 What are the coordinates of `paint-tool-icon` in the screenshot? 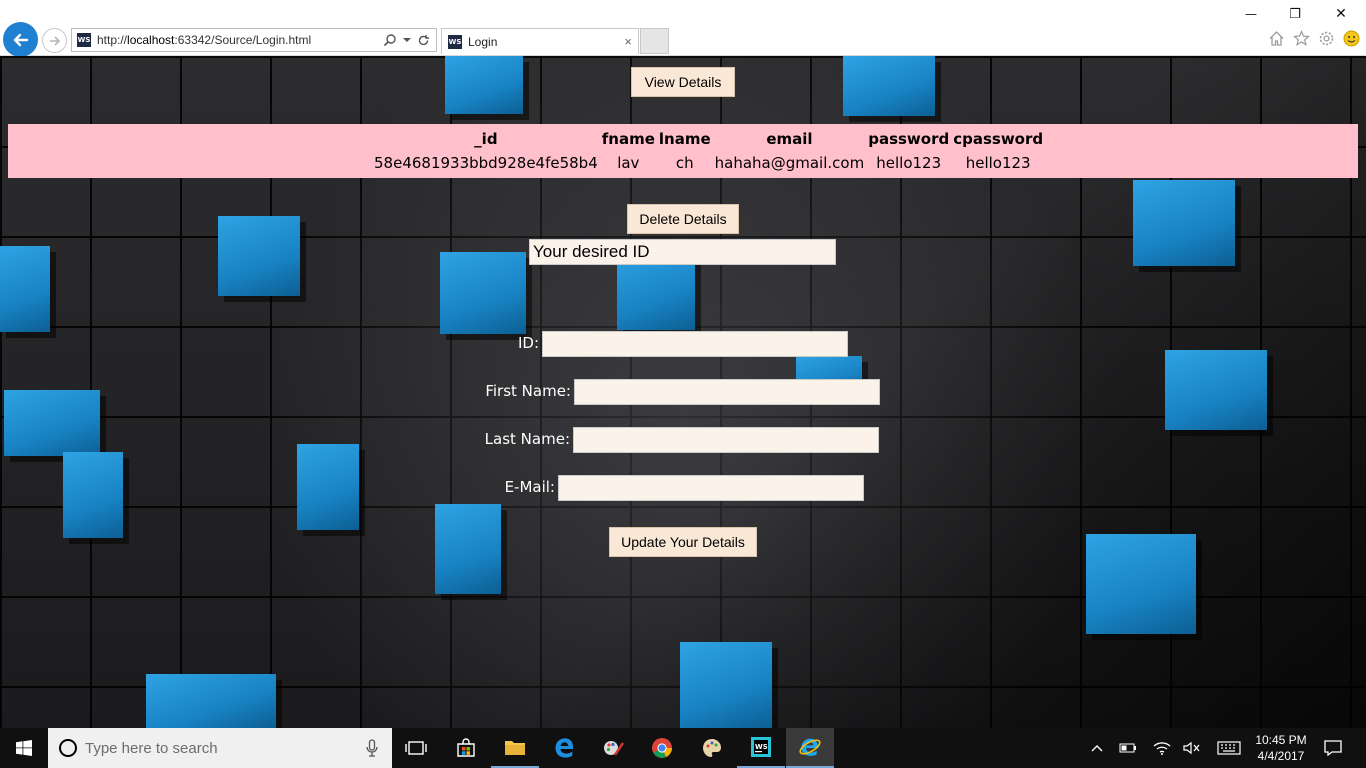 It's located at (614, 748).